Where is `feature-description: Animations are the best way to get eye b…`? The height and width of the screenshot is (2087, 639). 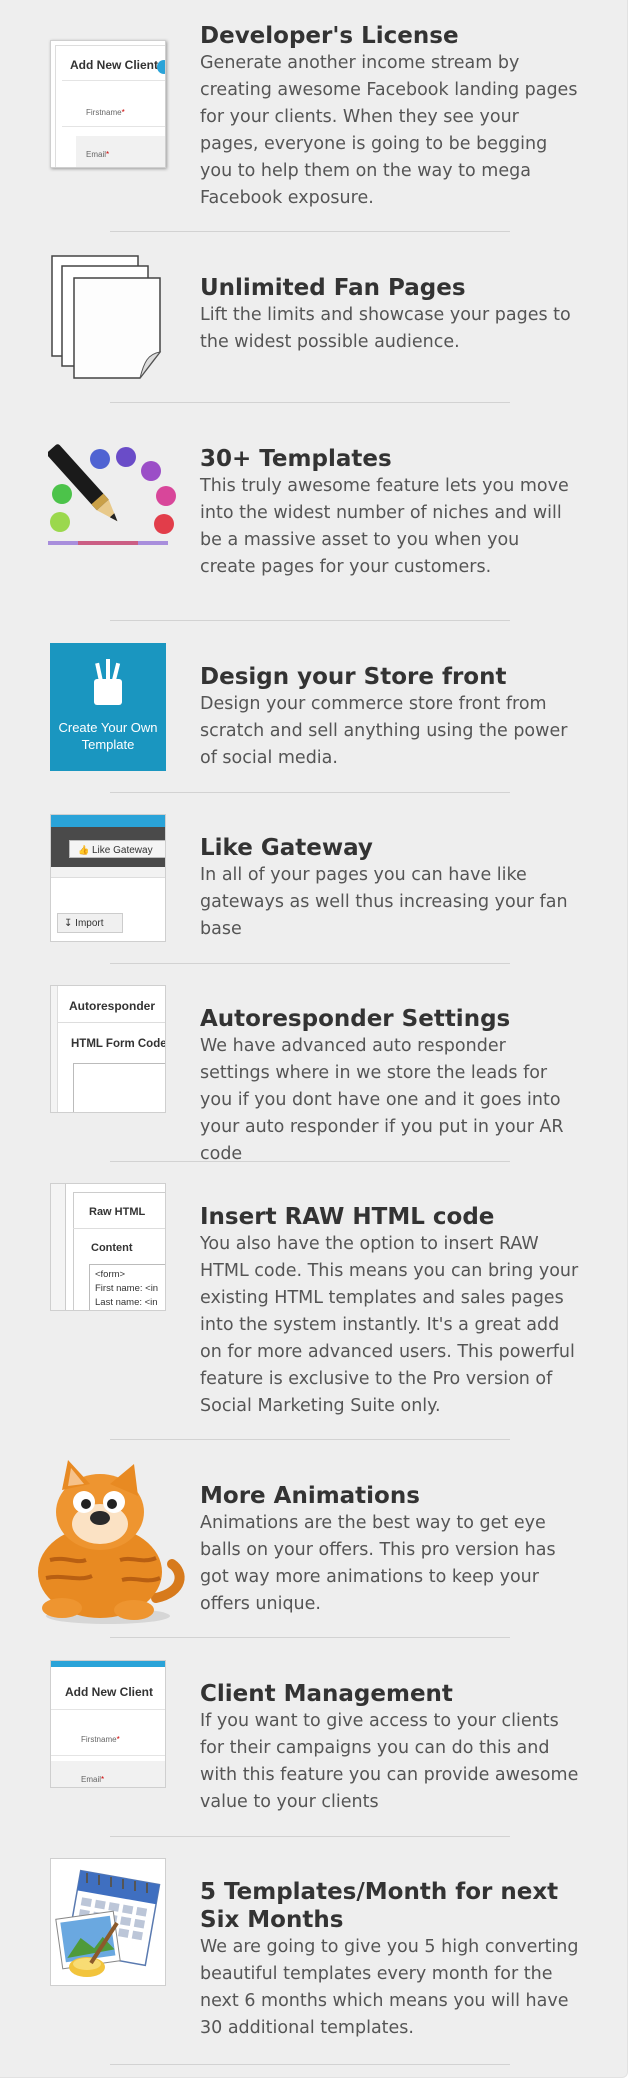 feature-description: Animations are the best way to get eye b… is located at coordinates (378, 1563).